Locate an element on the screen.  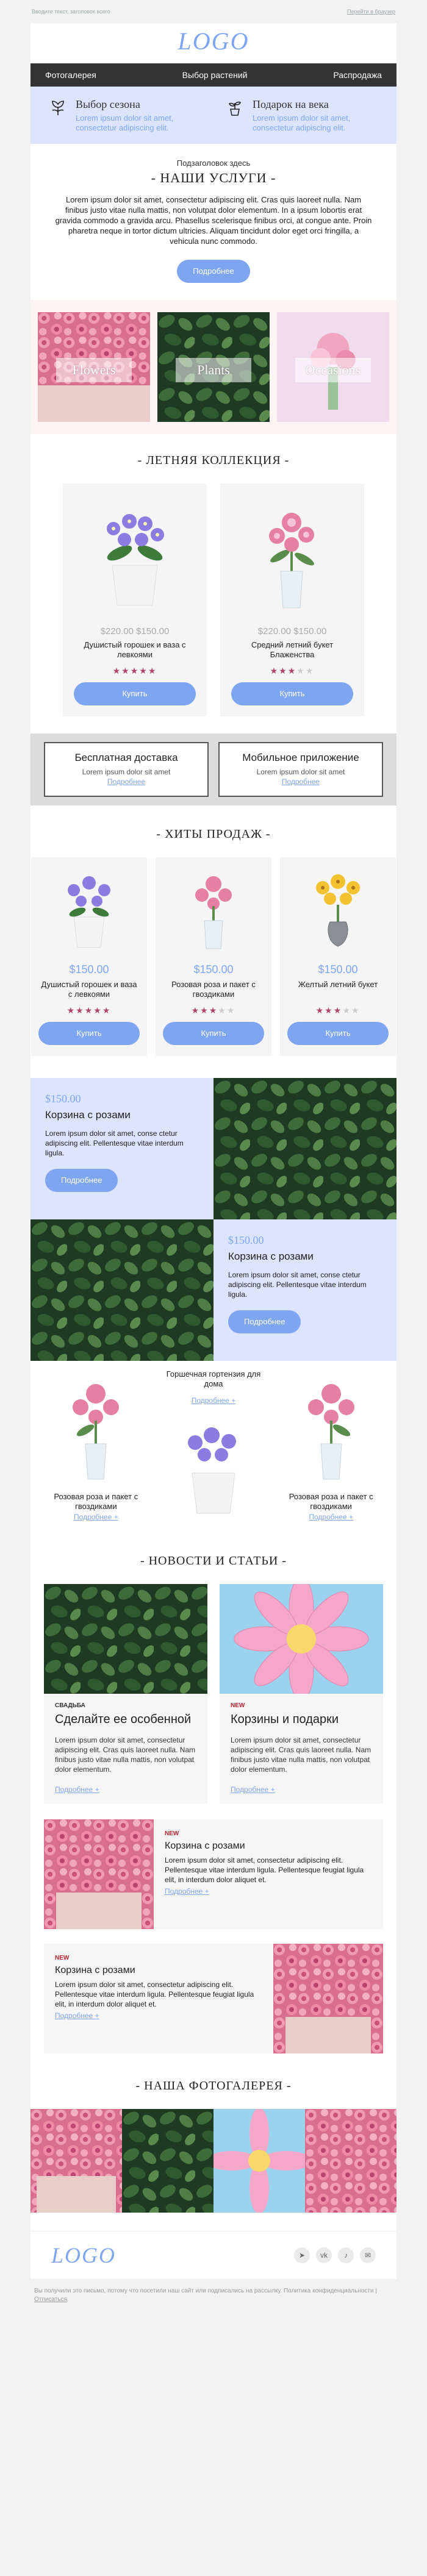
menu-item-sale: Распродажа is located at coordinates (357, 75).